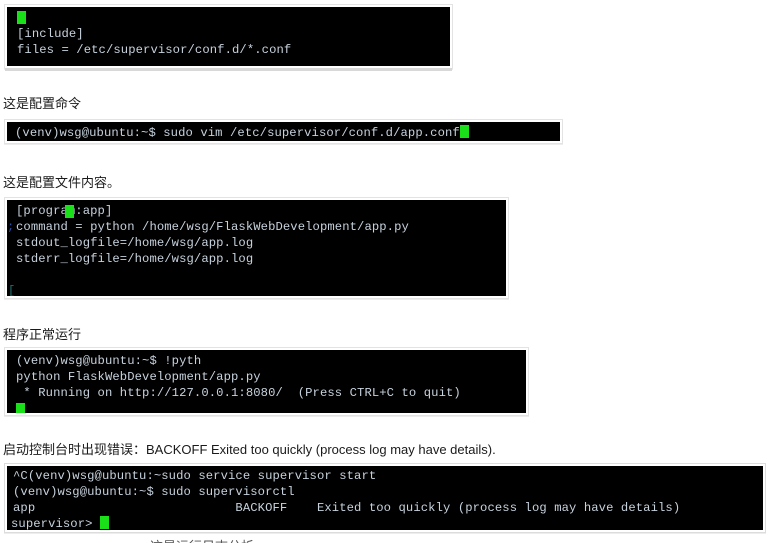  Describe the element at coordinates (154, 50) in the screenshot. I see `terminal-line: files = /etc/supervisor/conf.d/*.conf` at that location.